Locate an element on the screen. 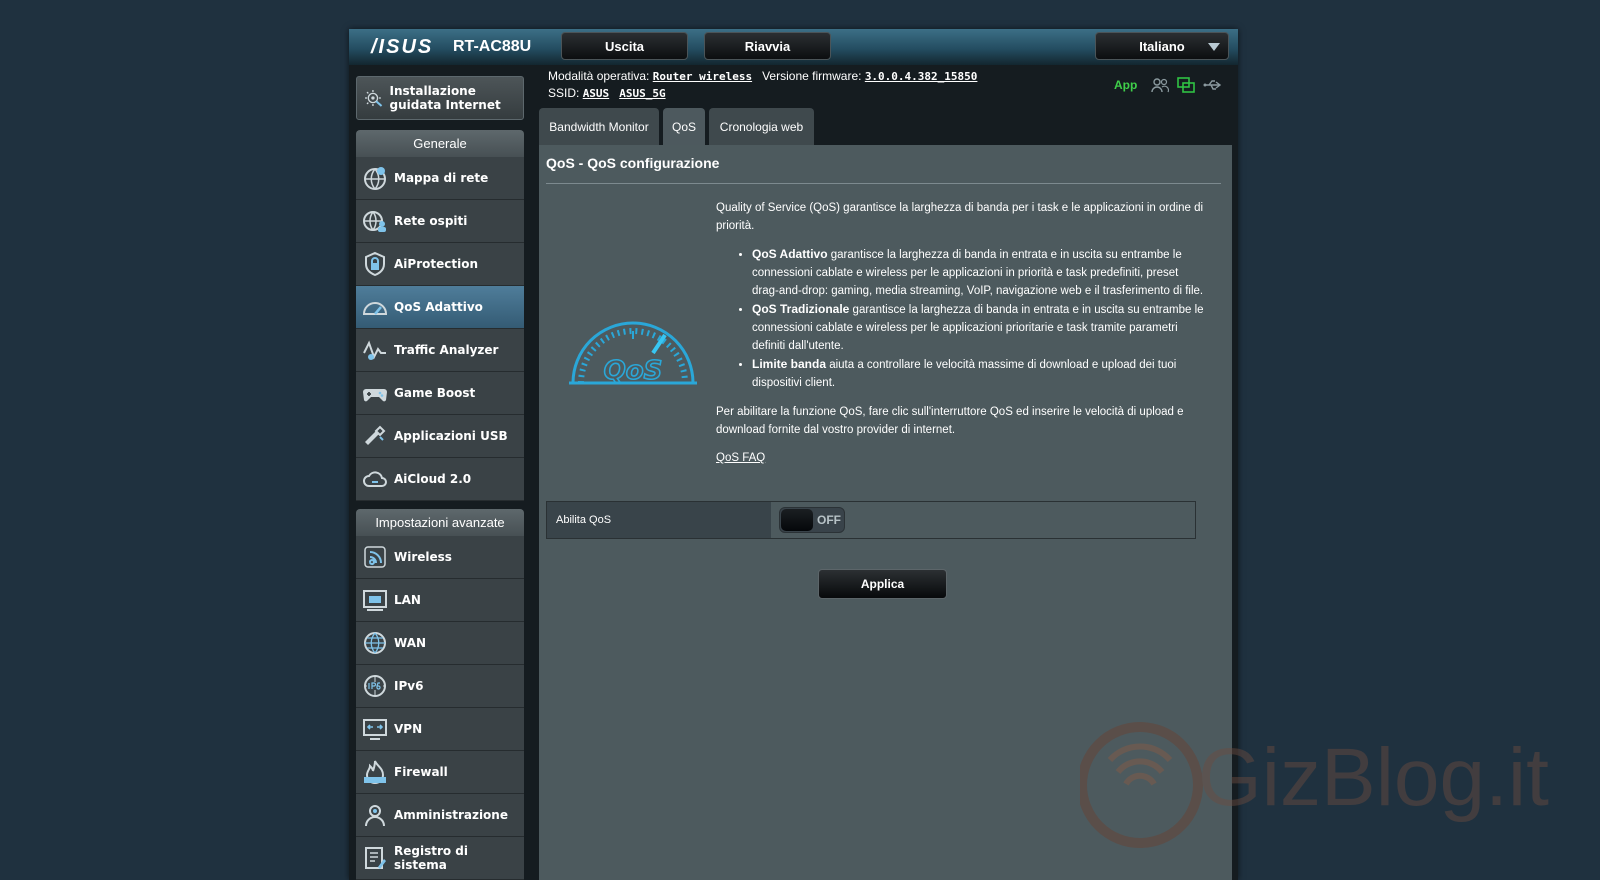  network-map-icon is located at coordinates (375, 178).